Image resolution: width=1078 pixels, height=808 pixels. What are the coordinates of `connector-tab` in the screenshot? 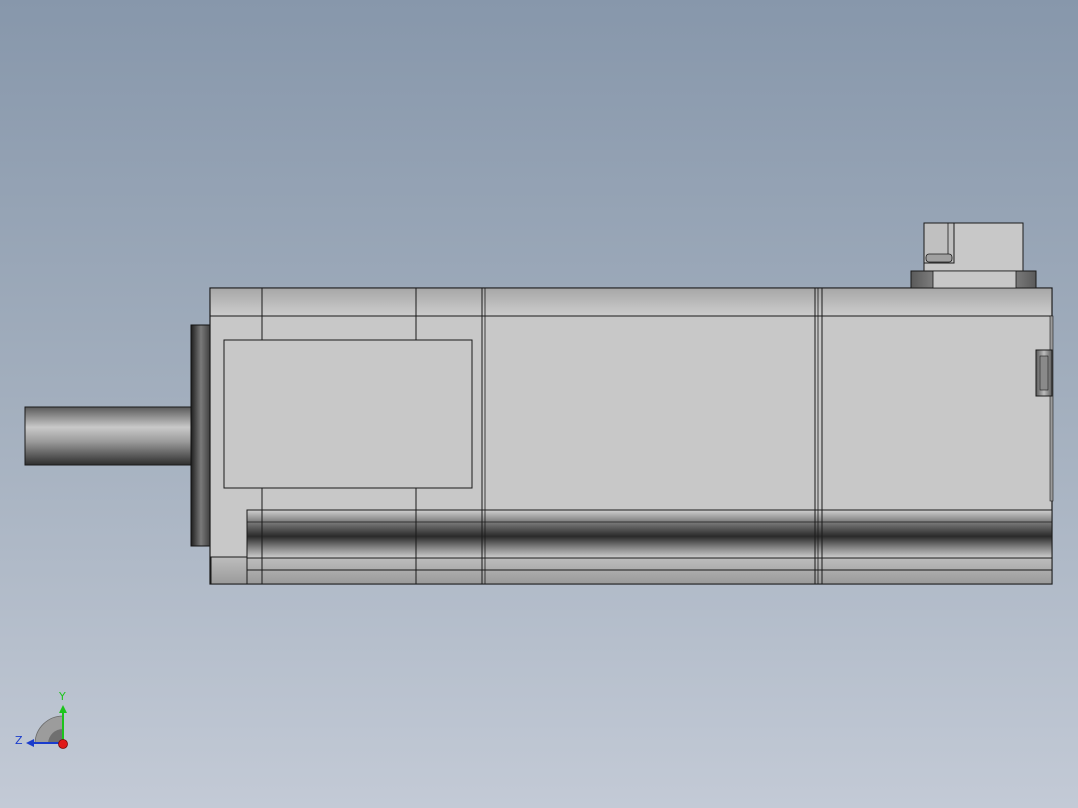 It's located at (939, 258).